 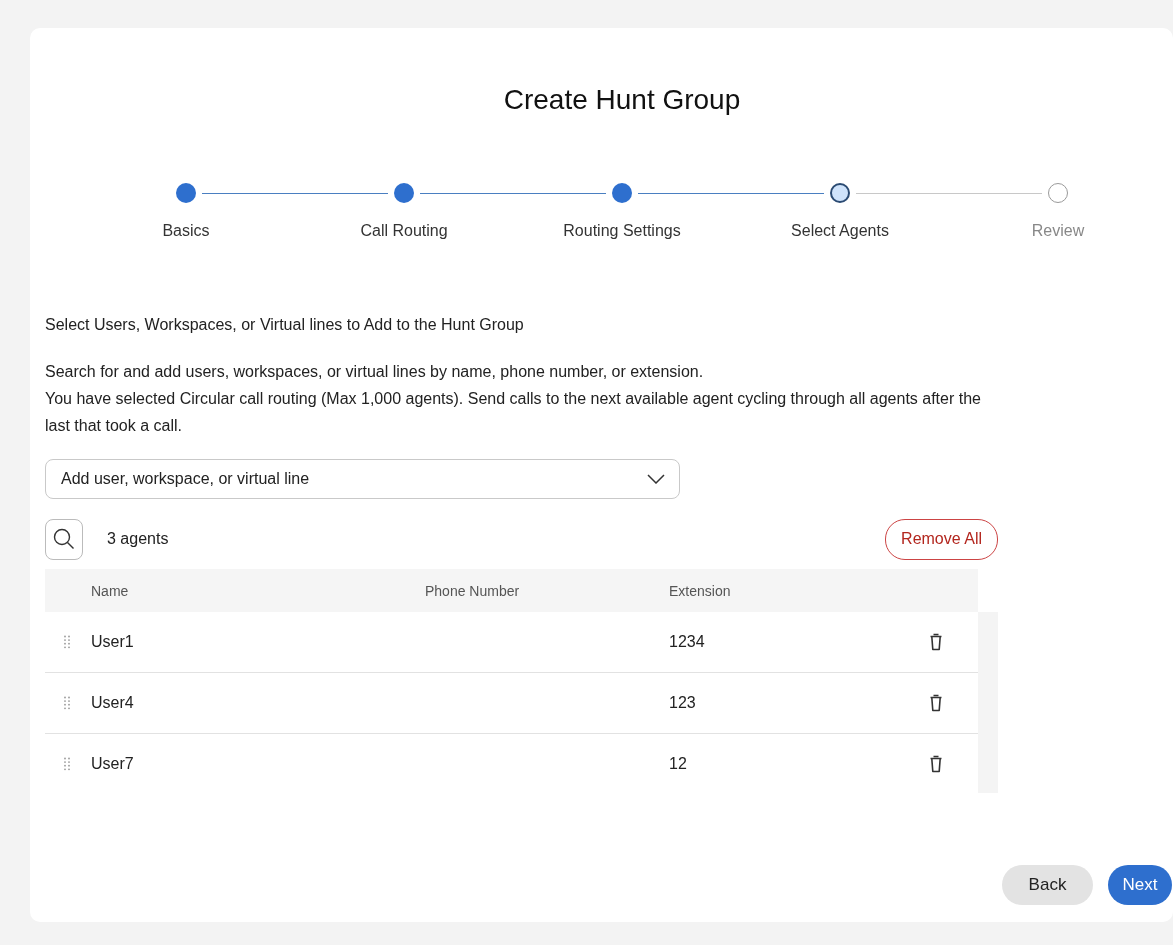 I want to click on description-text: You have selected Circular call routing (Max 1,000 agents). Send calls to the next available agent cycling through all agents after the last that took a call., so click(x=513, y=412).